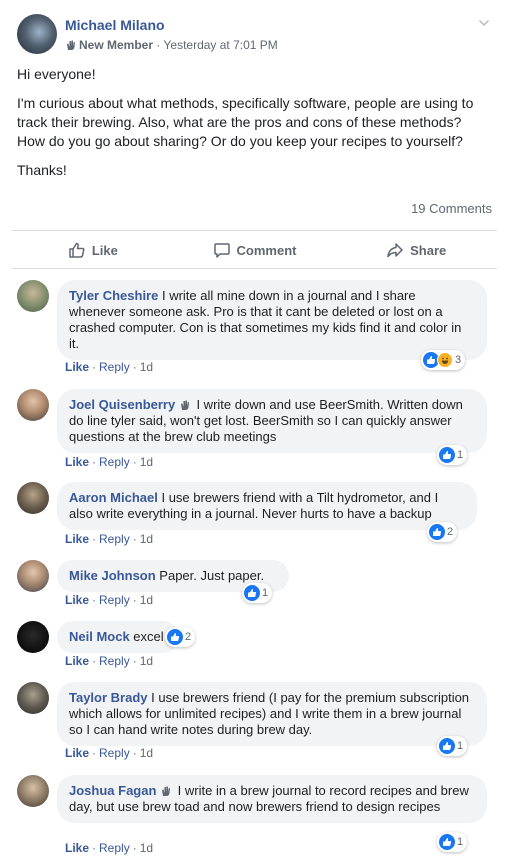 This screenshot has width=509, height=856. I want to click on reaction-count: 3, so click(443, 360).